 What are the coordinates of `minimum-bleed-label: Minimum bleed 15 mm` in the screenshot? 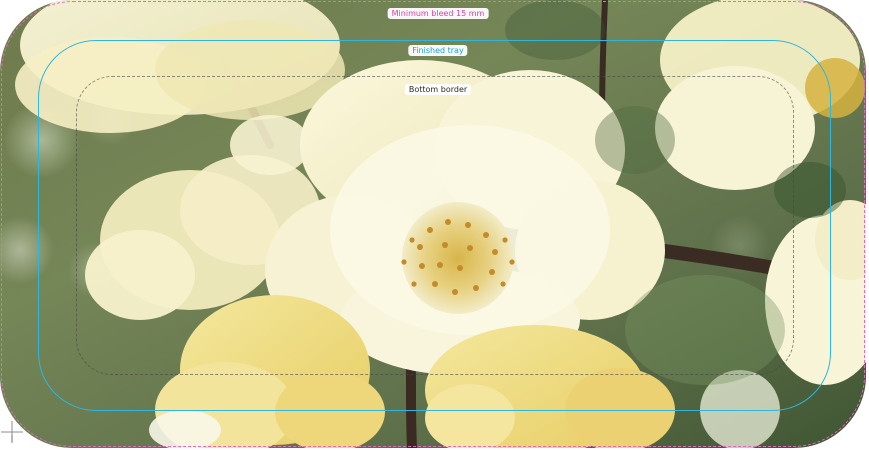 It's located at (438, 13).